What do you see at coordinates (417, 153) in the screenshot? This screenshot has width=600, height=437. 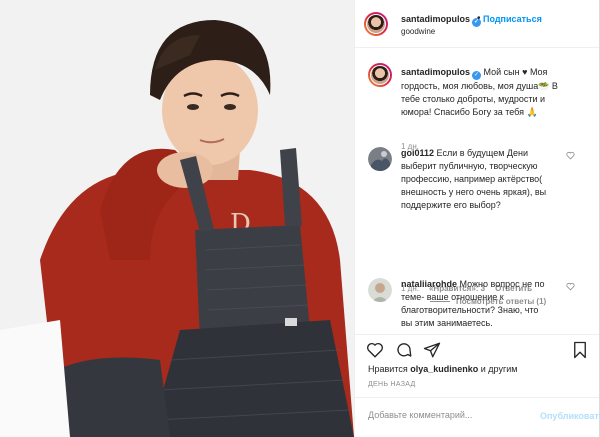 I see `comment-username: goi0112` at bounding box center [417, 153].